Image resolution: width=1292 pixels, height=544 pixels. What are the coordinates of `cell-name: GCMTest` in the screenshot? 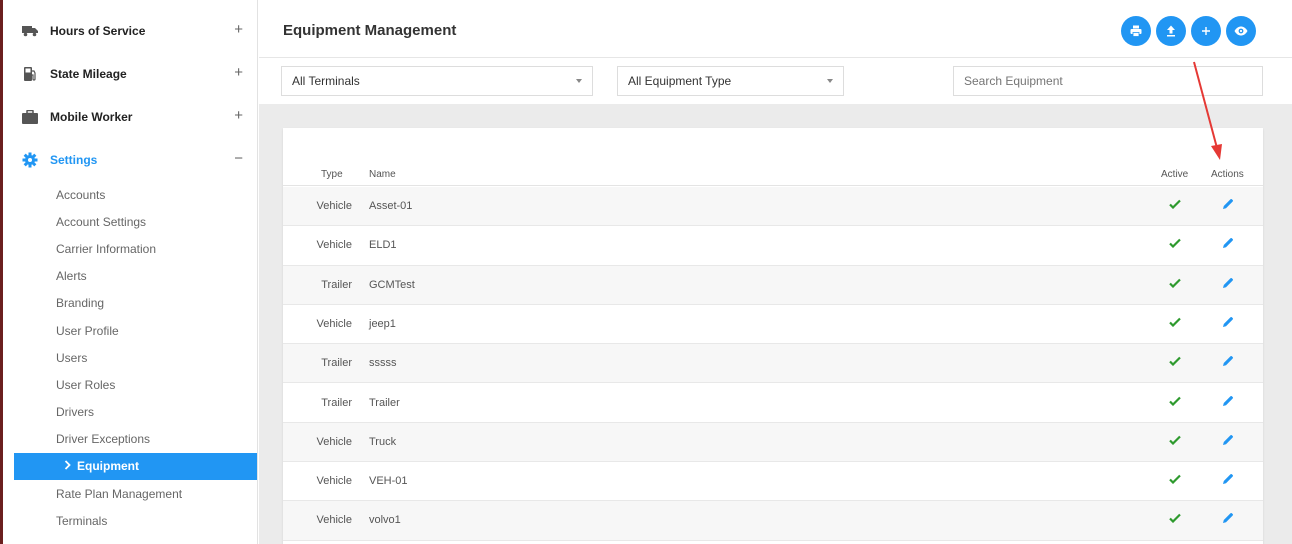 It's located at (392, 284).